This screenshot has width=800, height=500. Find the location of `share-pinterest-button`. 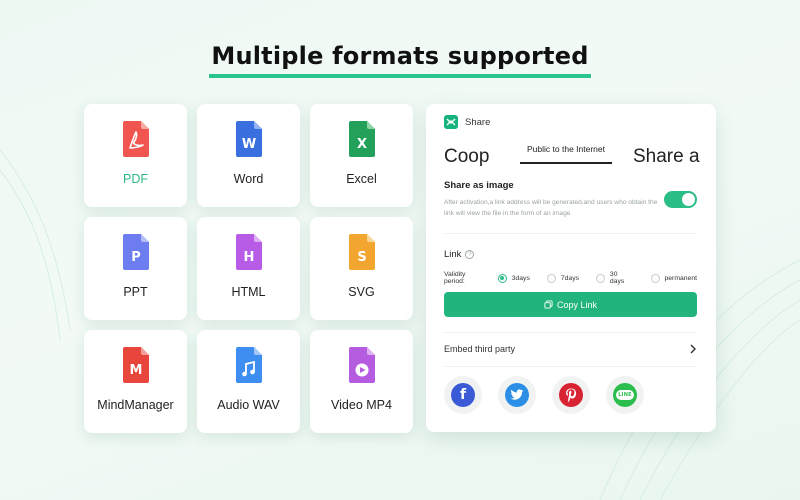

share-pinterest-button is located at coordinates (571, 395).